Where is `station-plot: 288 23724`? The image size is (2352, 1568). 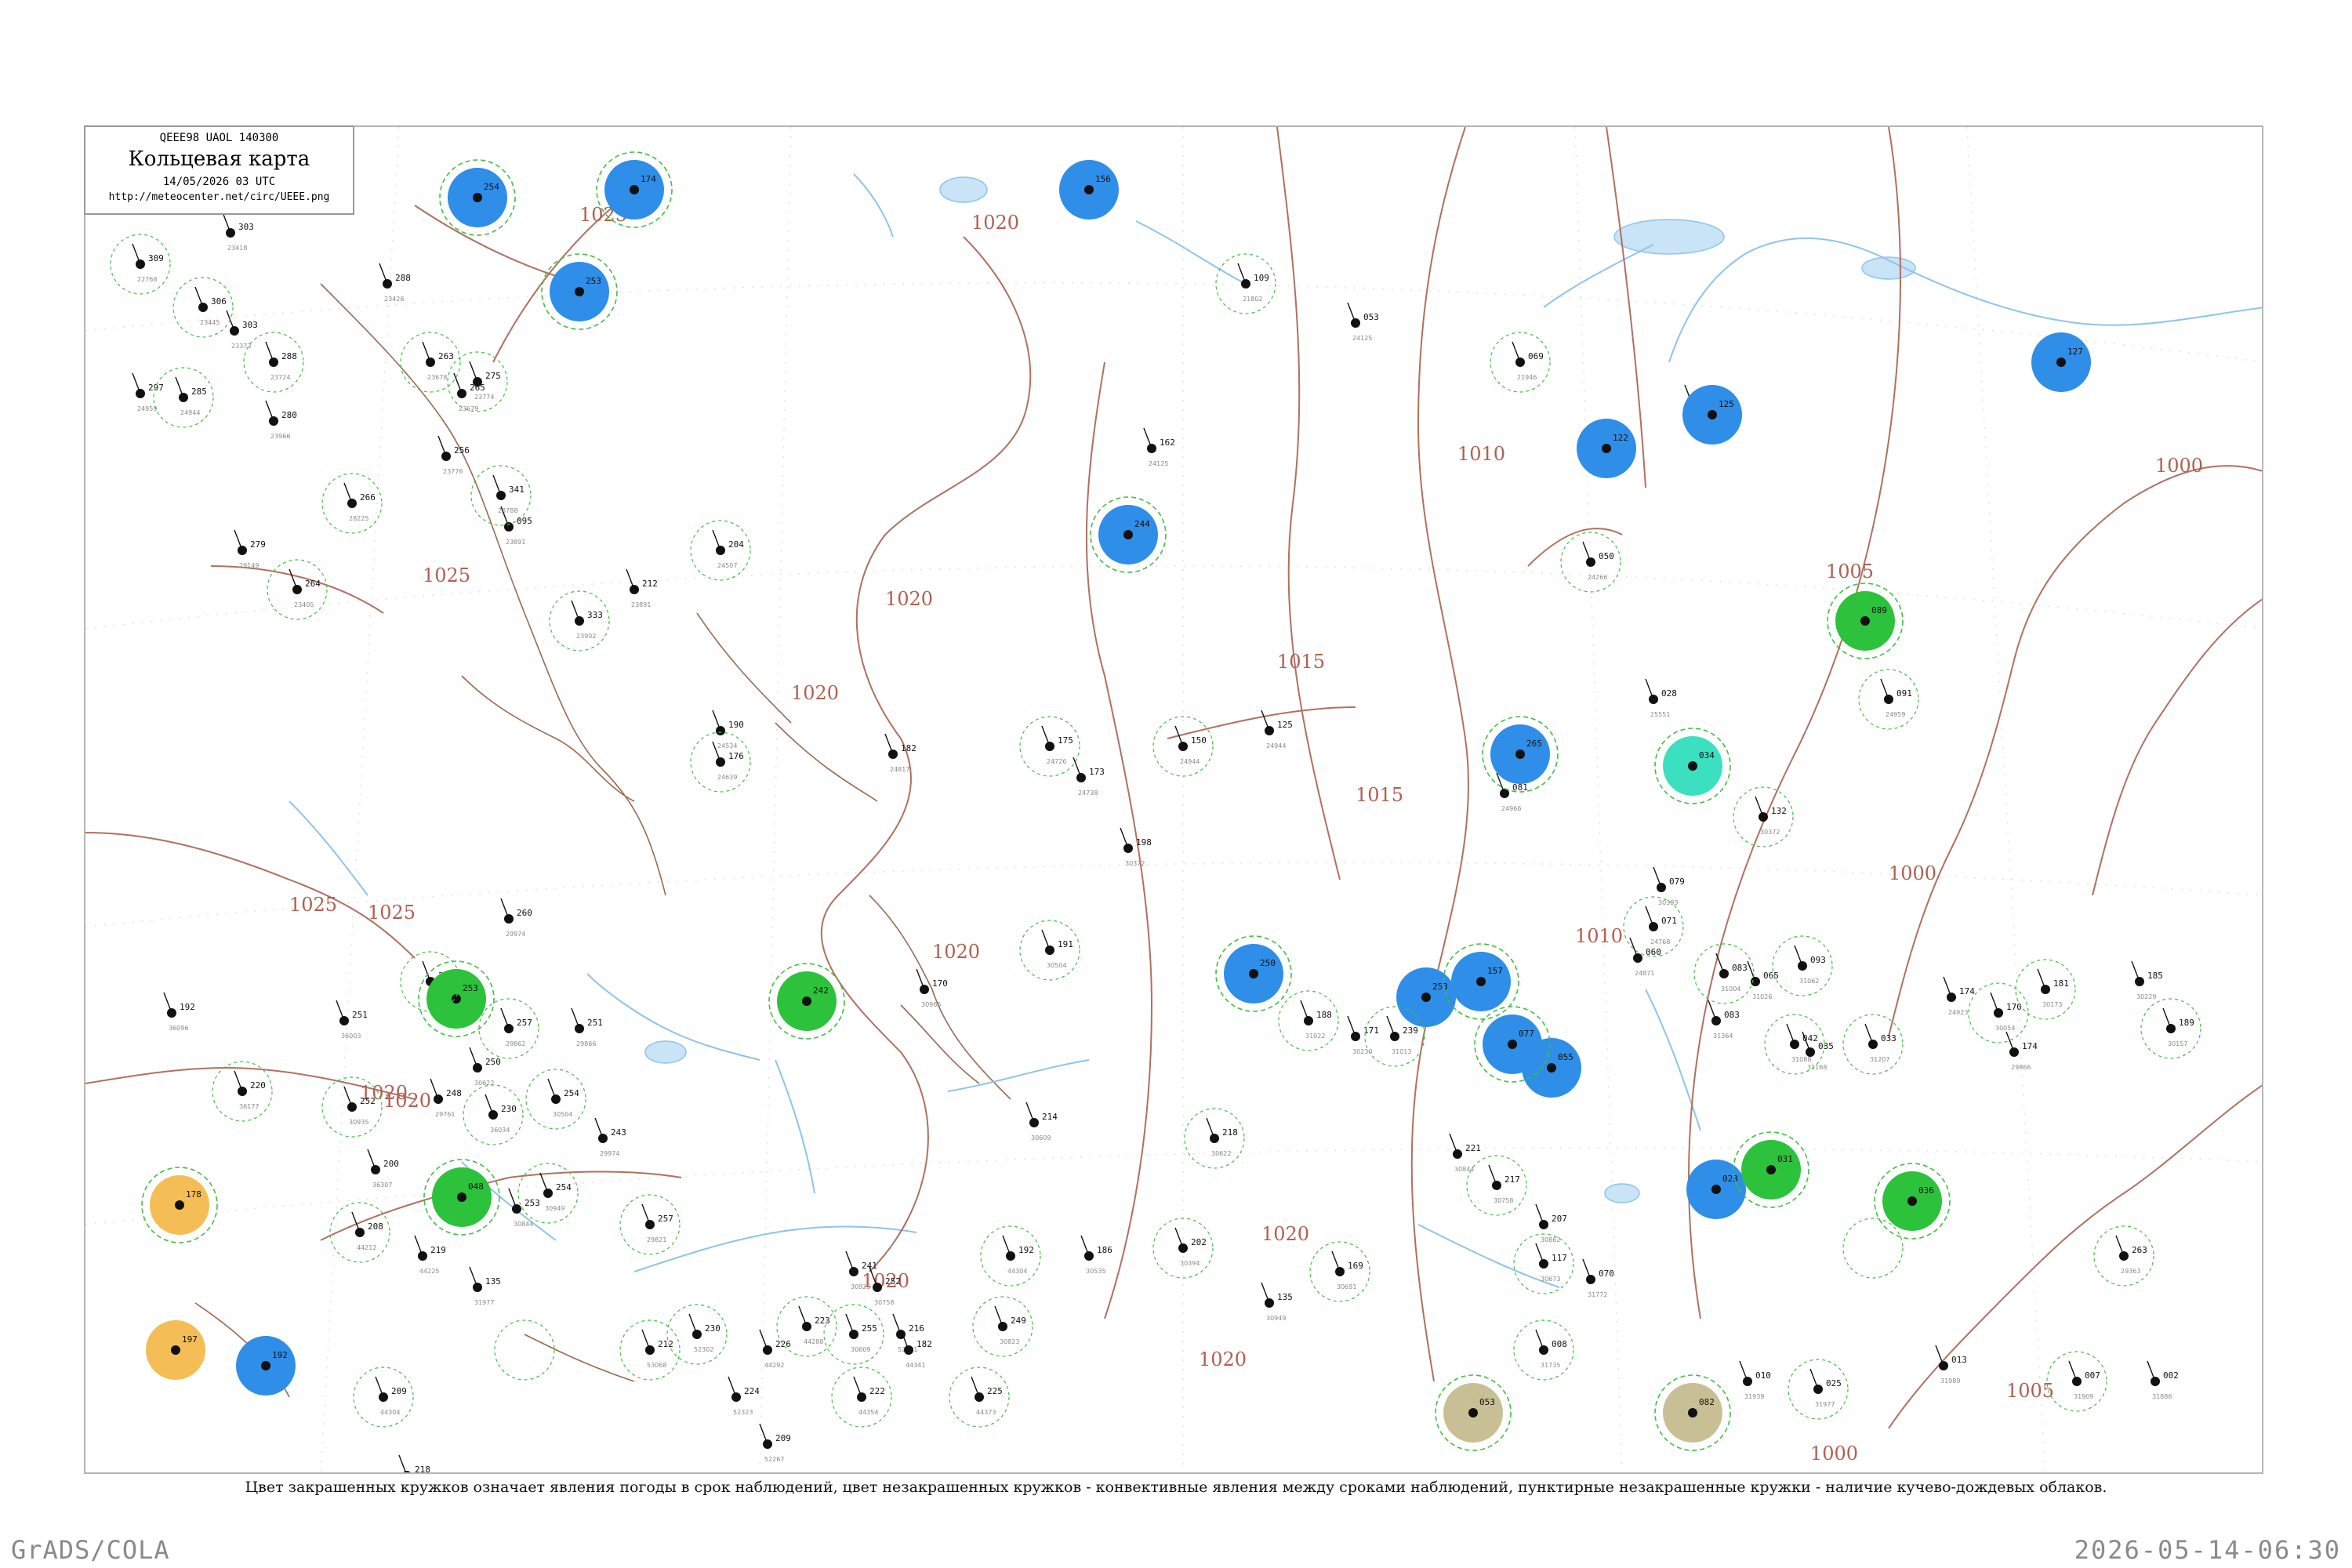
station-plot: 288 23724 is located at coordinates (281, 361).